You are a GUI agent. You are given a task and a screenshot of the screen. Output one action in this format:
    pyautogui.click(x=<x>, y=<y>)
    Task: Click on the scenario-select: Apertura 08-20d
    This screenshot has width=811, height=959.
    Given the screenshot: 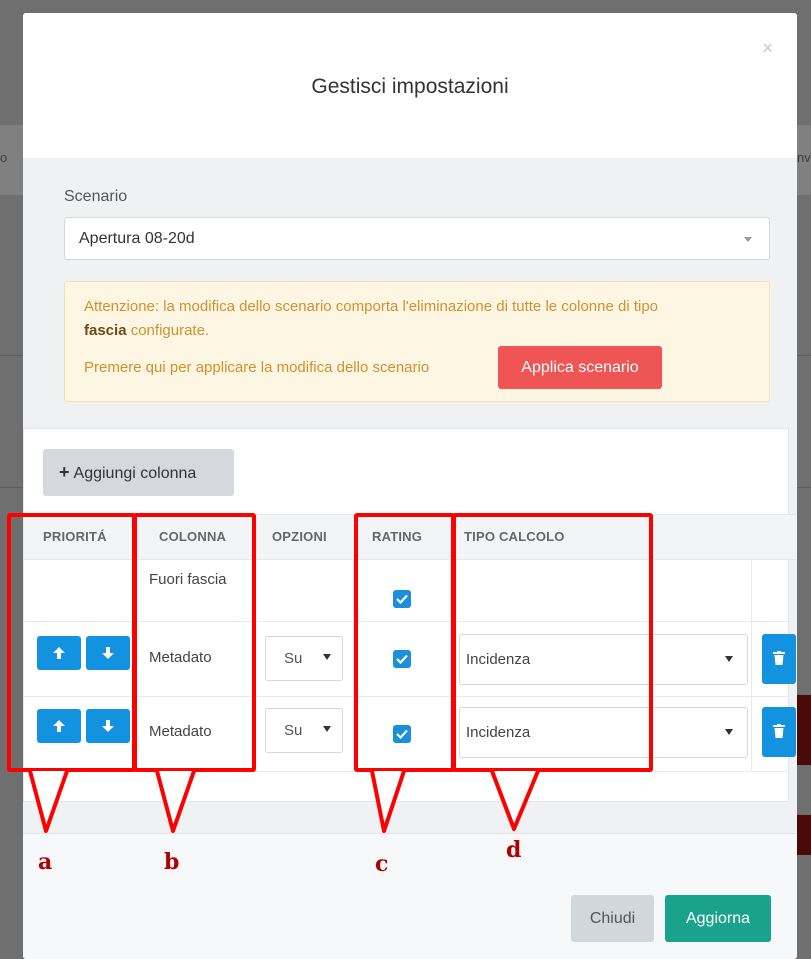 What is the action you would take?
    pyautogui.click(x=417, y=238)
    